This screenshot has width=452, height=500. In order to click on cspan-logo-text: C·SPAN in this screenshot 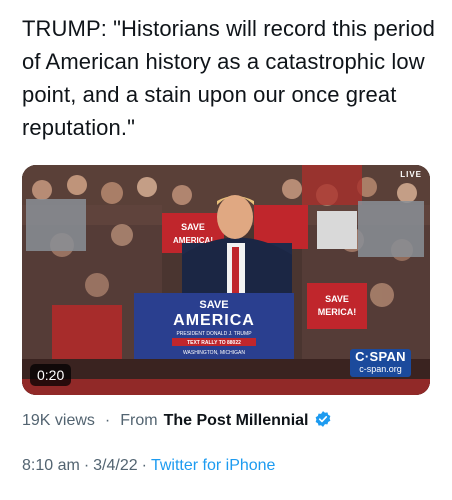, I will do `click(380, 356)`.